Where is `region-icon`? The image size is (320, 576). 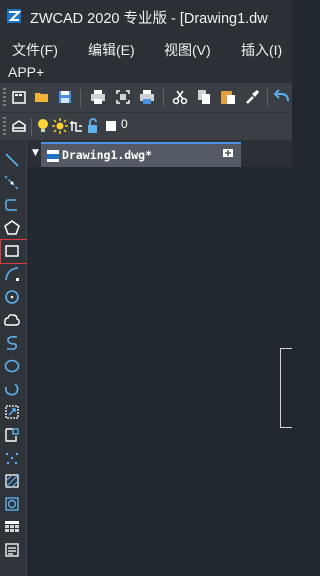 region-icon is located at coordinates (12, 504).